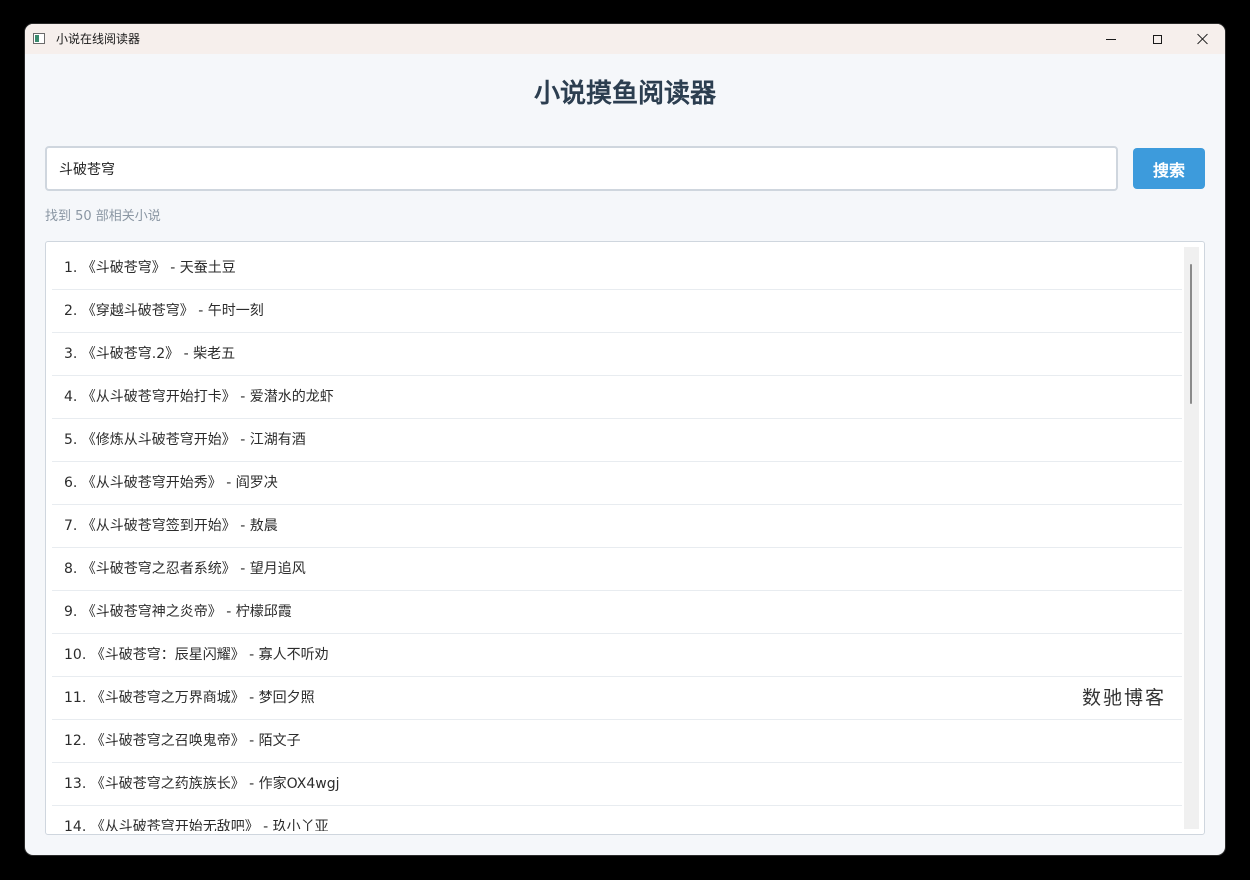  I want to click on minimize-button, so click(1111, 39).